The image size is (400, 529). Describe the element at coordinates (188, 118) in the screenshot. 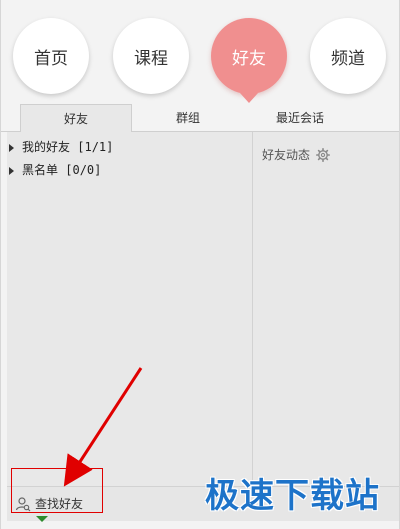

I see `tab-groups: 群组` at that location.